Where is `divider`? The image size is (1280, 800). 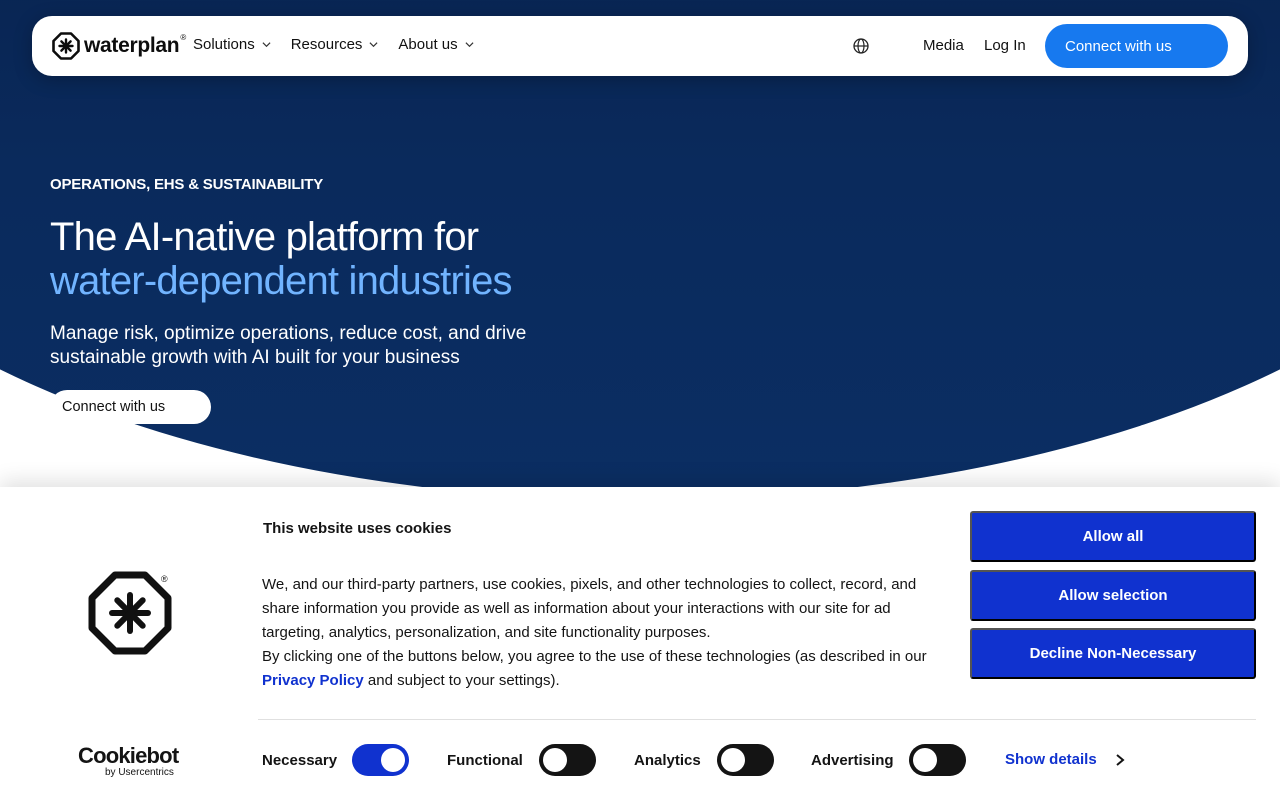
divider is located at coordinates (757, 719).